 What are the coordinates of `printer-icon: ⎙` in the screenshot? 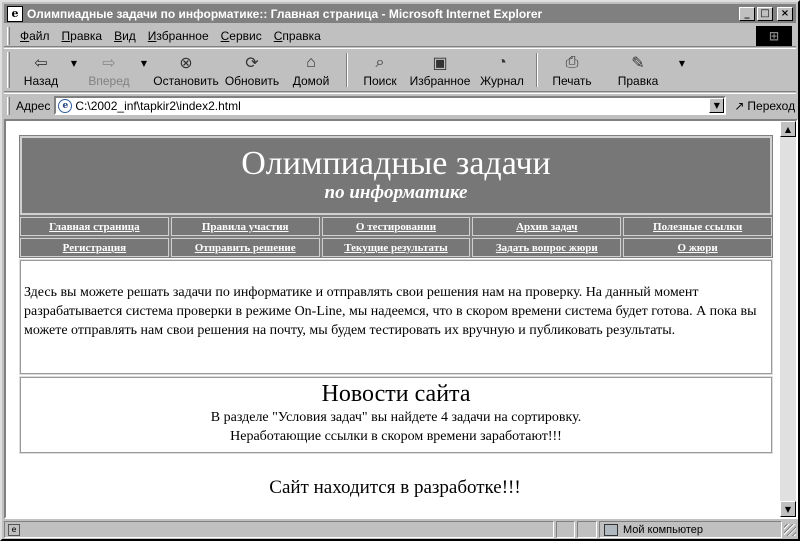 It's located at (572, 62).